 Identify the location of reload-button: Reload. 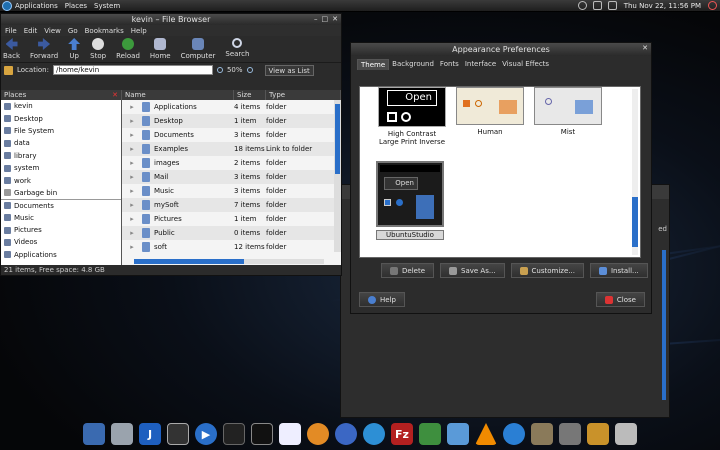
(128, 49).